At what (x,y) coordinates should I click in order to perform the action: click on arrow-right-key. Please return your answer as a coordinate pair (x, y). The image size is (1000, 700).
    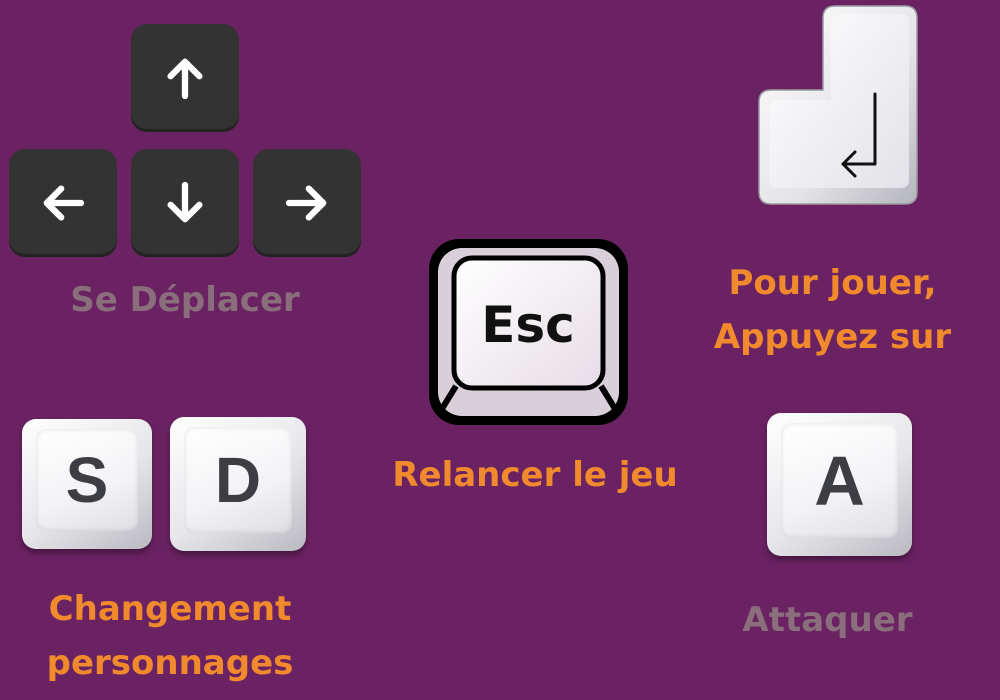
    Looking at the image, I should click on (307, 203).